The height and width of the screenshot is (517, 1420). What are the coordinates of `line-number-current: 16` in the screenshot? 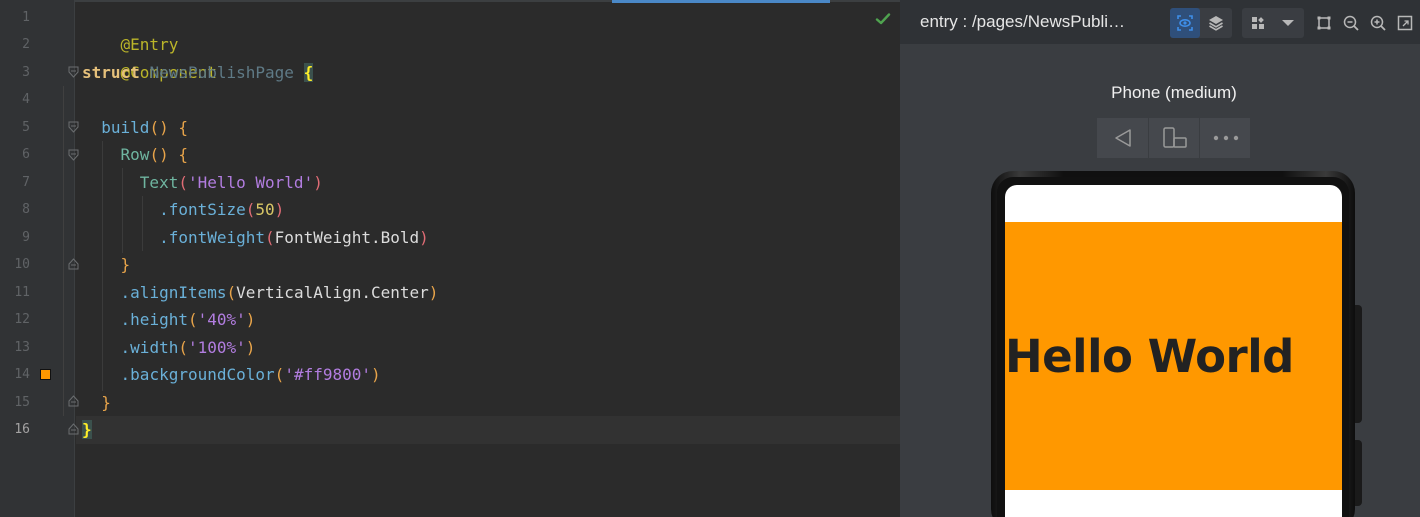 It's located at (22, 429).